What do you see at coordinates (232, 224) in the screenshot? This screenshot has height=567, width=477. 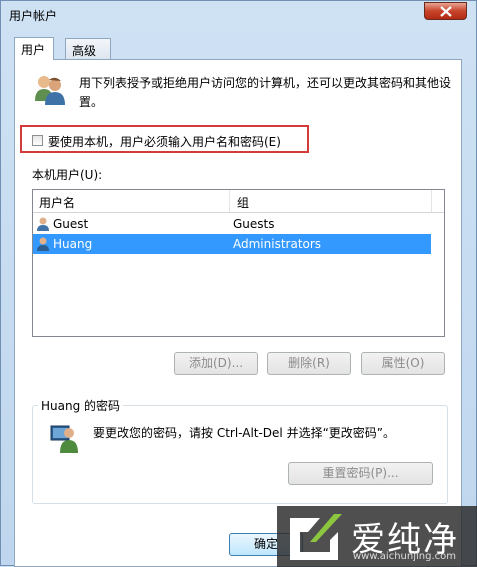 I see `table-row: Guest Guests` at bounding box center [232, 224].